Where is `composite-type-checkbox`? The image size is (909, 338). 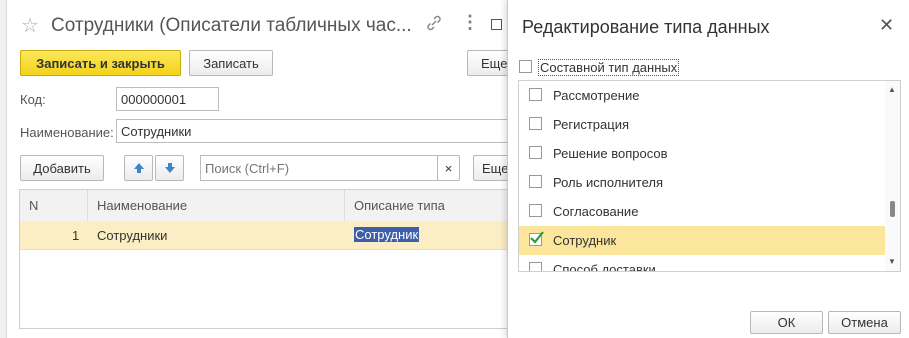 composite-type-checkbox is located at coordinates (525, 66).